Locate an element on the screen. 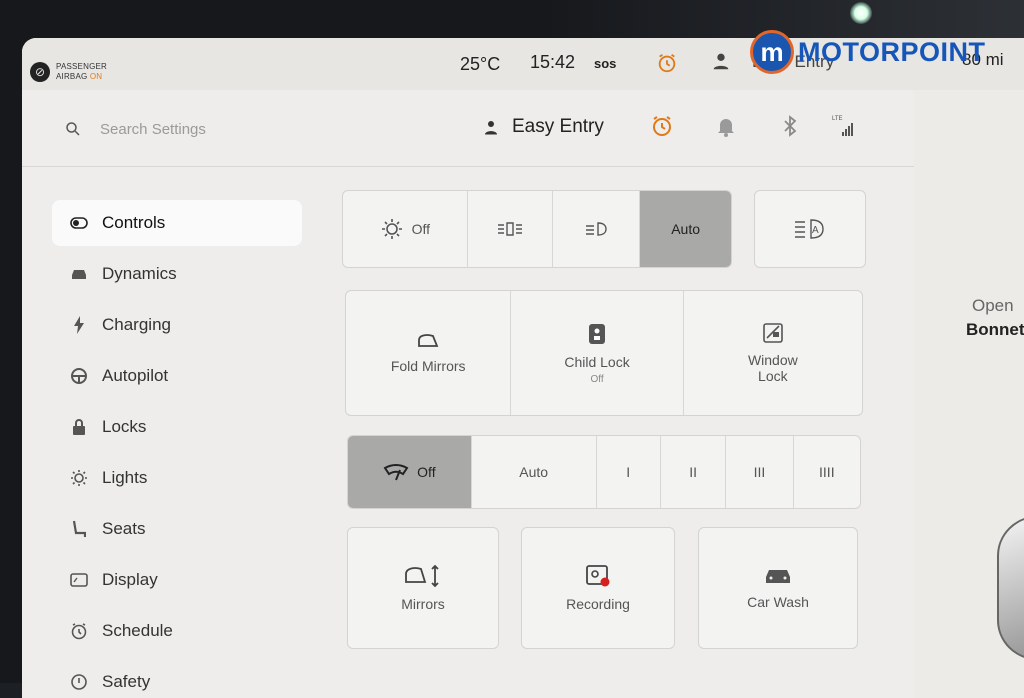 The height and width of the screenshot is (698, 1024). lights-auto-option: Auto is located at coordinates (685, 229).